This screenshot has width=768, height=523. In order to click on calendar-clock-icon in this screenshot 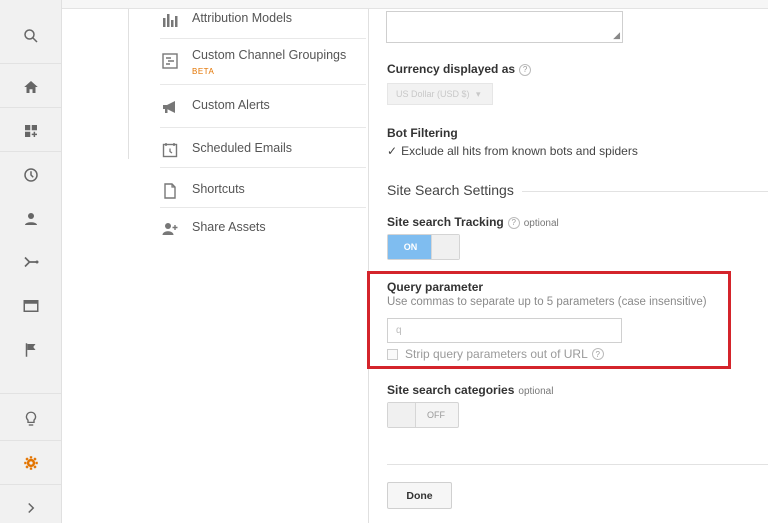, I will do `click(170, 150)`.